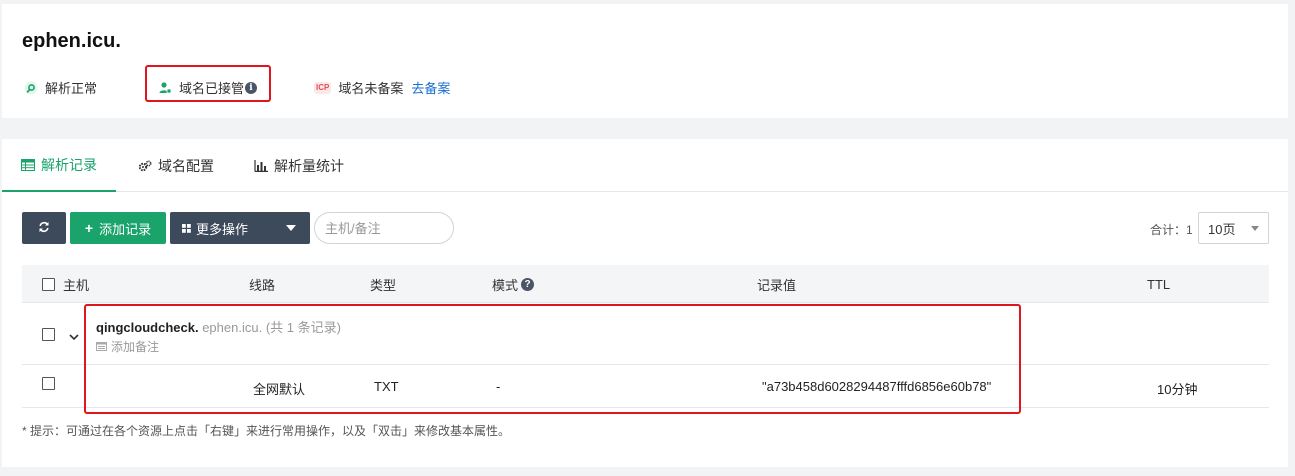 This screenshot has height=476, width=1295. I want to click on col-mode-wrap: 模式 ?, so click(513, 284).